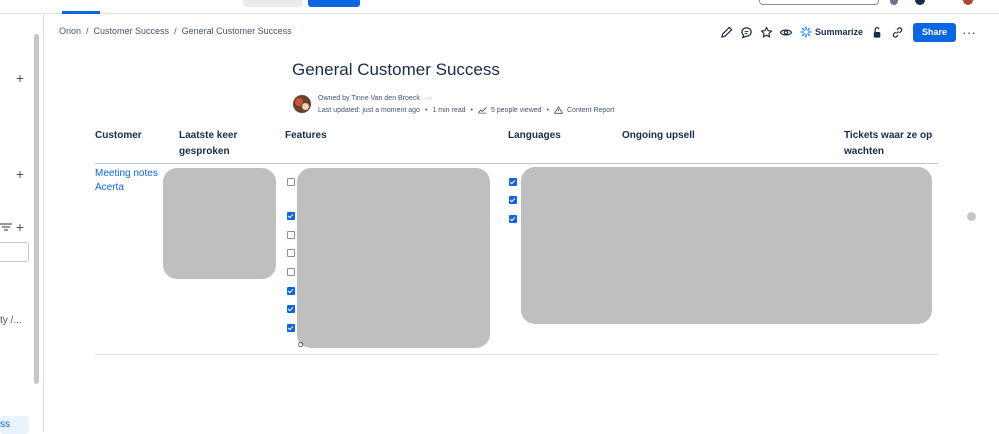 The width and height of the screenshot is (999, 434). I want to click on sidebar-item-active: ss, so click(14, 425).